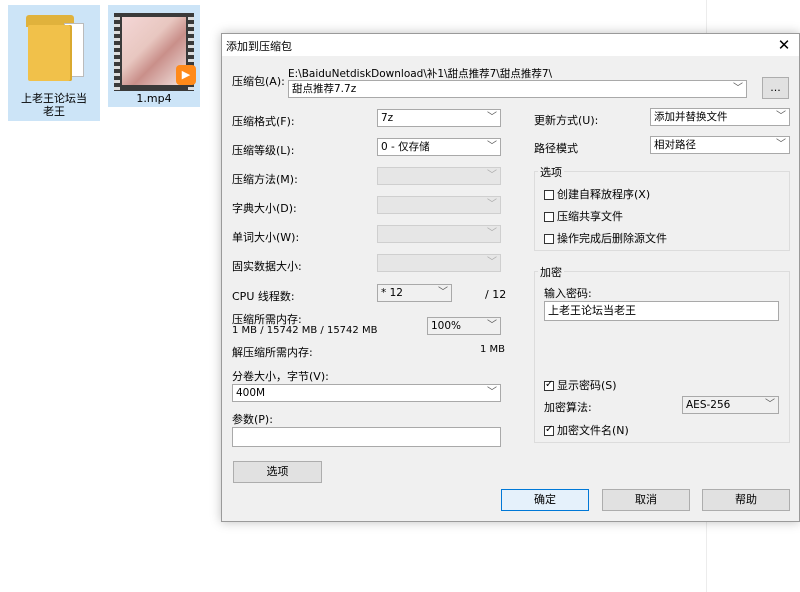  What do you see at coordinates (414, 293) in the screenshot?
I see `cpu-select: * 12 ﹀` at bounding box center [414, 293].